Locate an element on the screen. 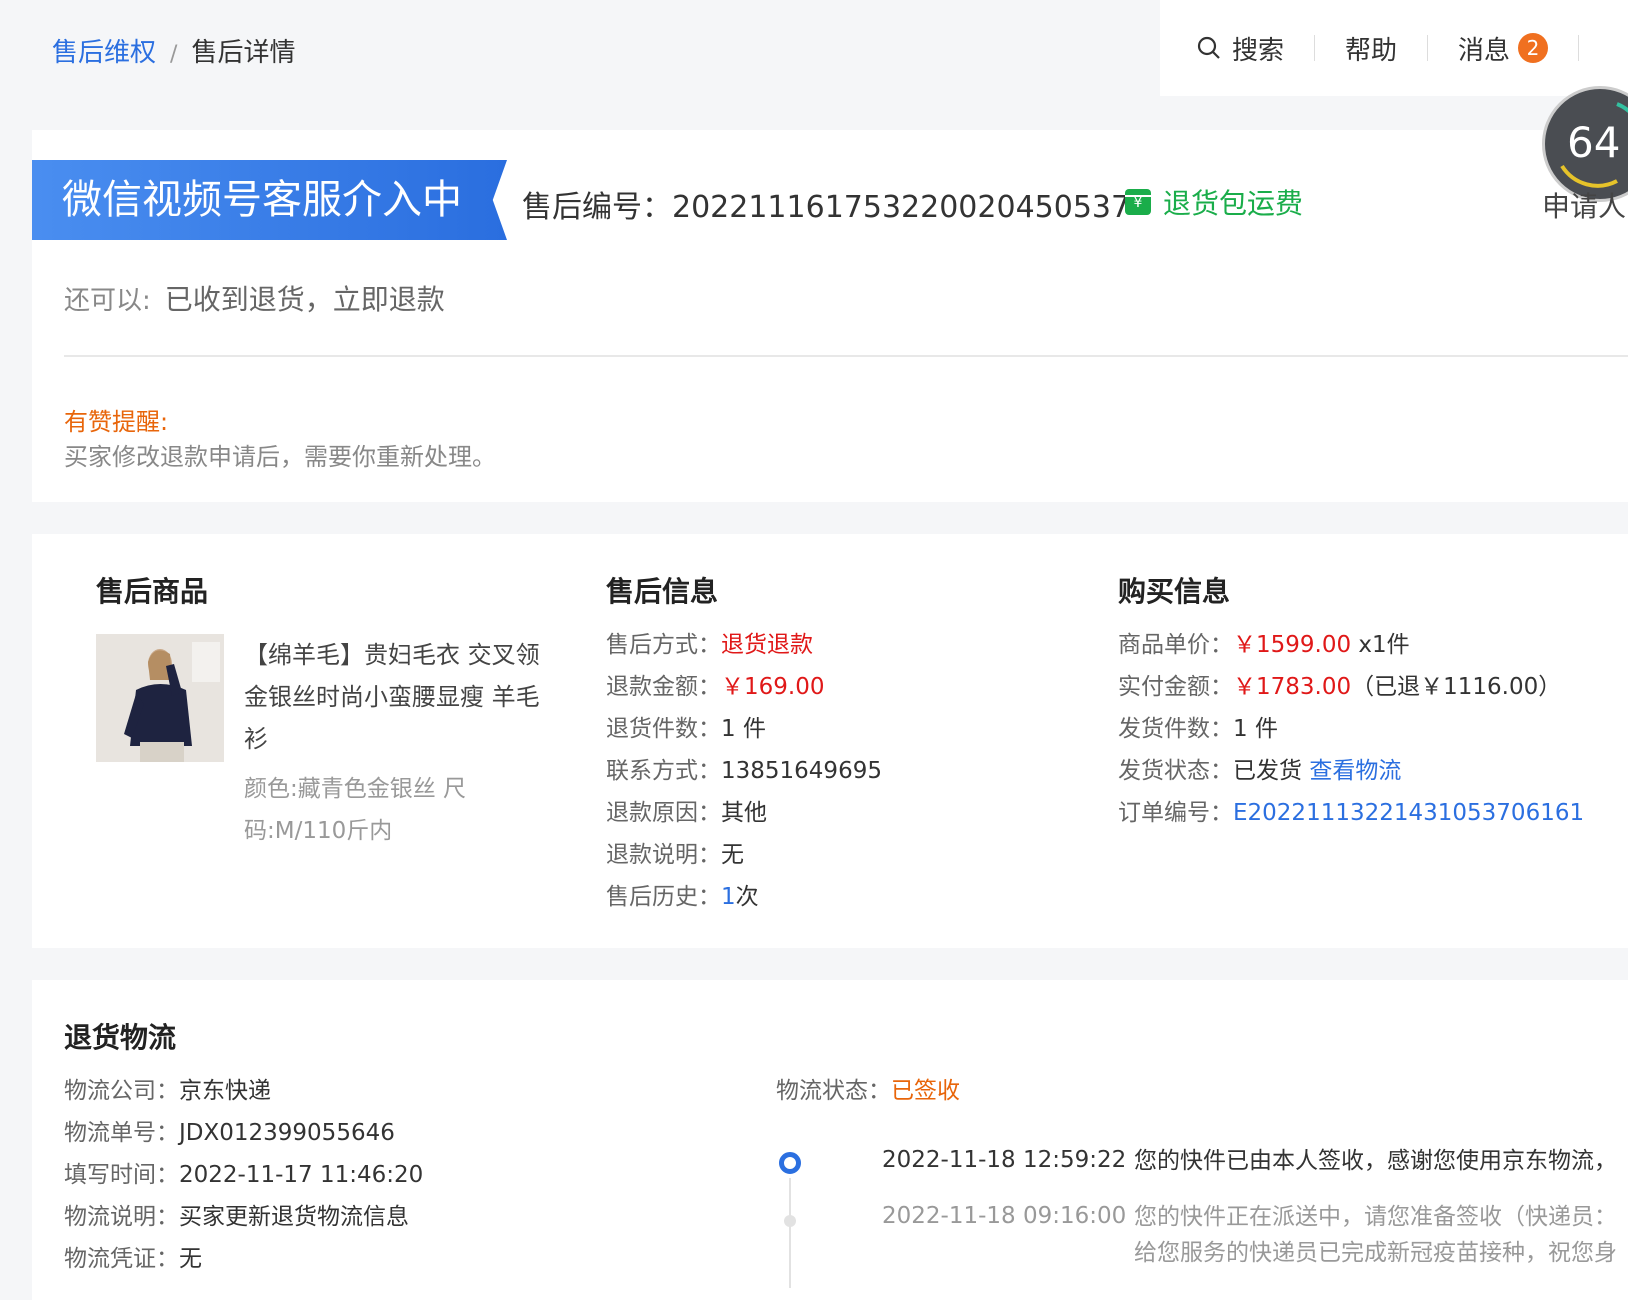 The height and width of the screenshot is (1300, 1628). return-qty-row: 退货件数：1 件 is located at coordinates (744, 729).